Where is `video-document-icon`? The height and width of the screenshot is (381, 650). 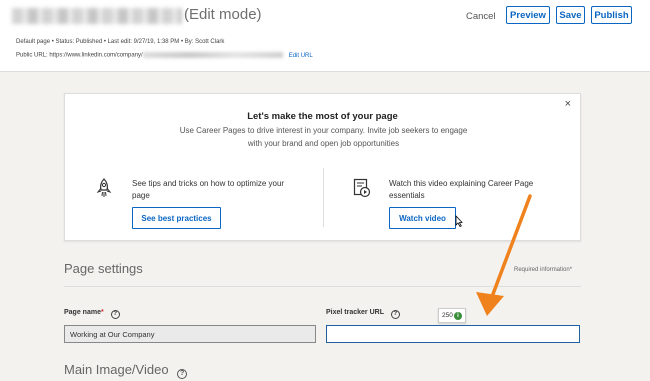
video-document-icon is located at coordinates (362, 188).